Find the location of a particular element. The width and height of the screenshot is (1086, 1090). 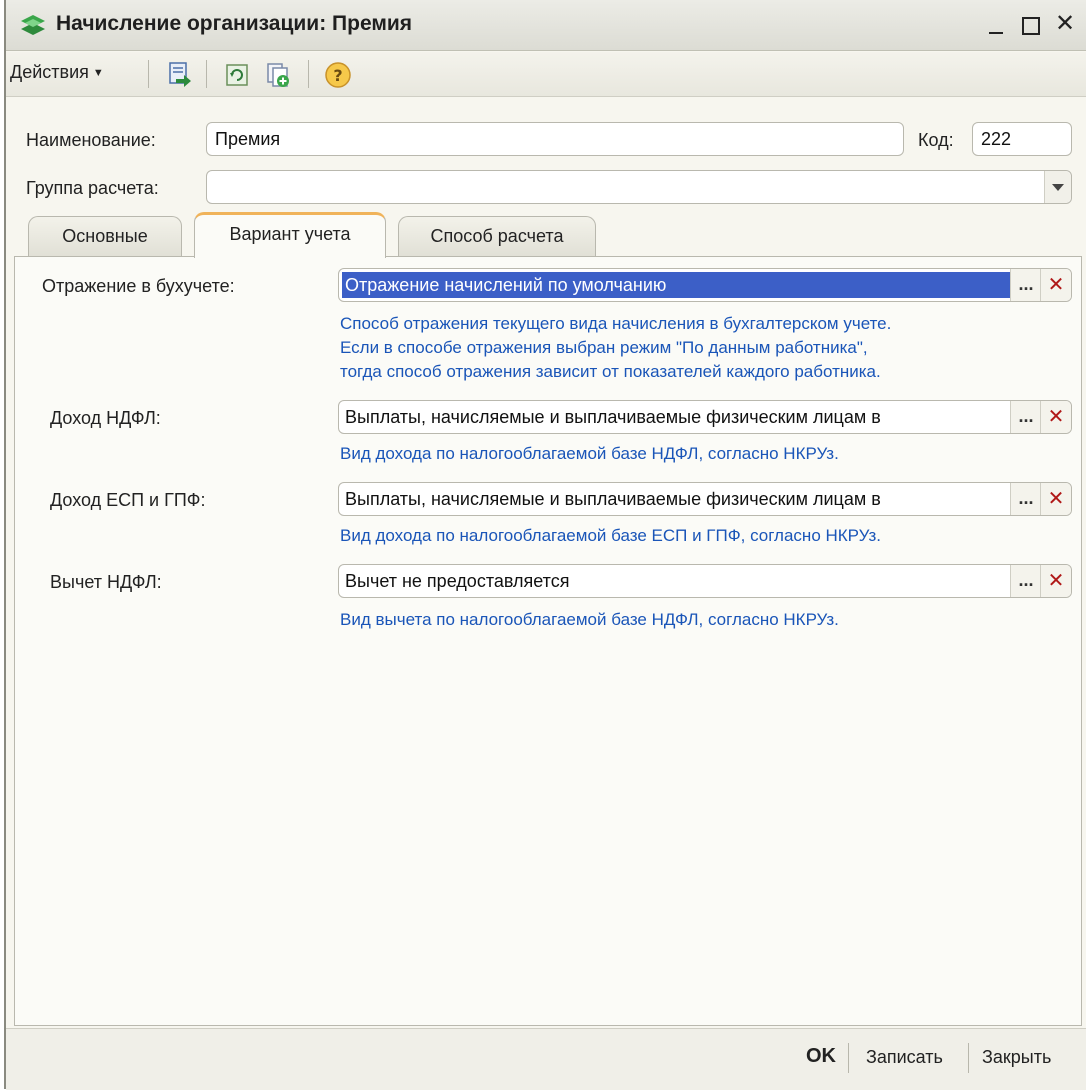

toolbar: Действия ▼ ? is located at coordinates (546, 74).